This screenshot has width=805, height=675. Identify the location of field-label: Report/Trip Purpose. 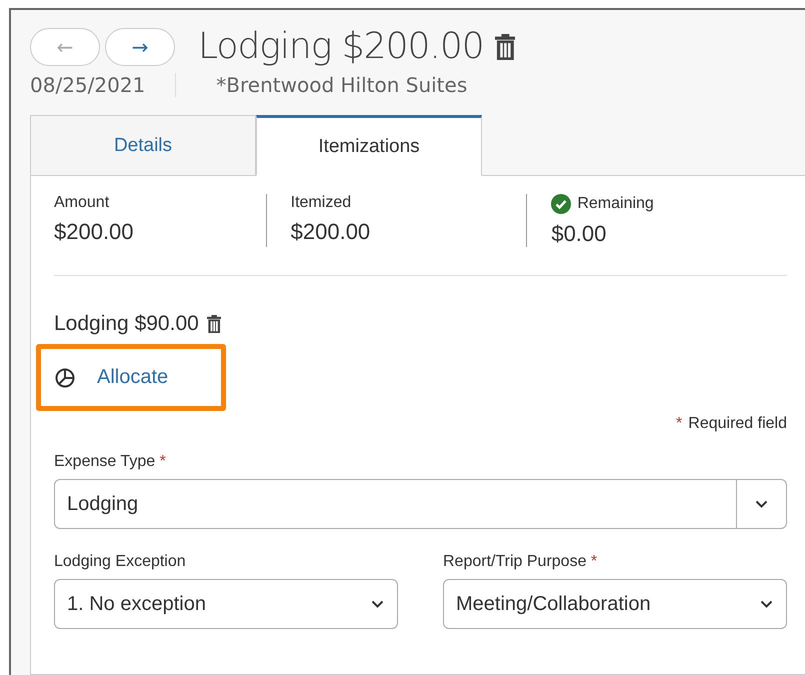
(514, 561).